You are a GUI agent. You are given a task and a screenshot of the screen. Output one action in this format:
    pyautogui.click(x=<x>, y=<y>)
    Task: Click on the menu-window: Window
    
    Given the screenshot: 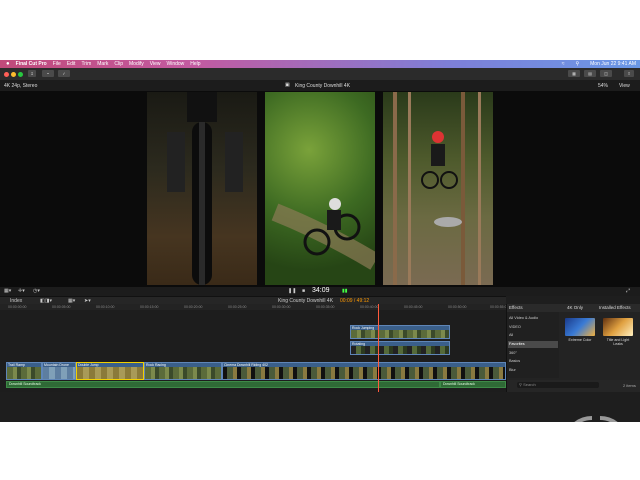 What is the action you would take?
    pyautogui.click(x=175, y=64)
    